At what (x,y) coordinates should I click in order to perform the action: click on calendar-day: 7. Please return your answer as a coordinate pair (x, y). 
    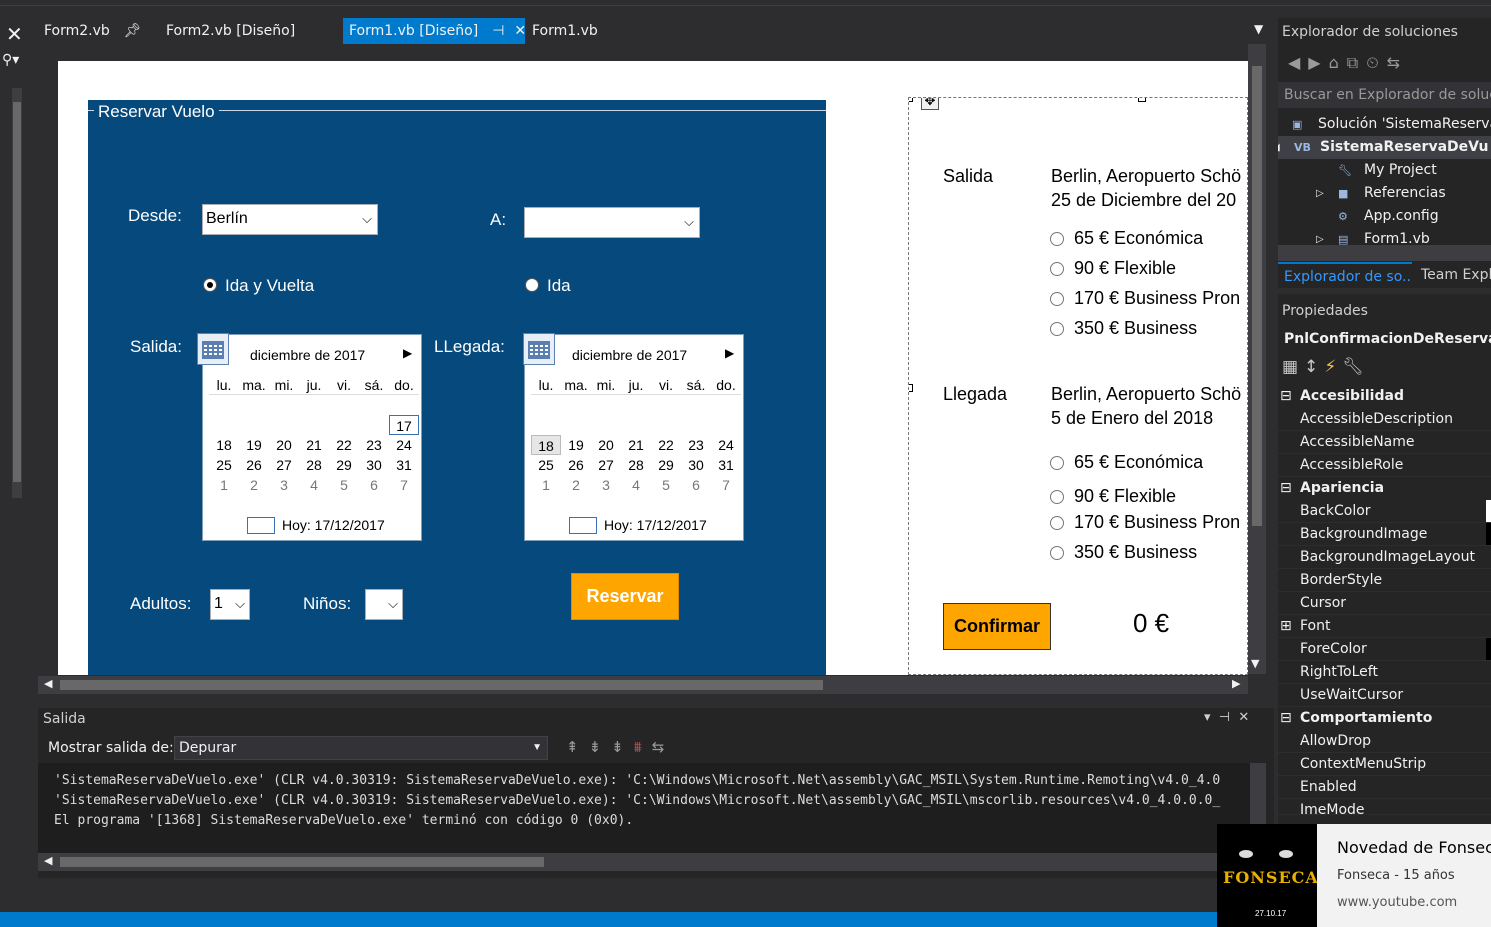
    Looking at the image, I should click on (404, 485).